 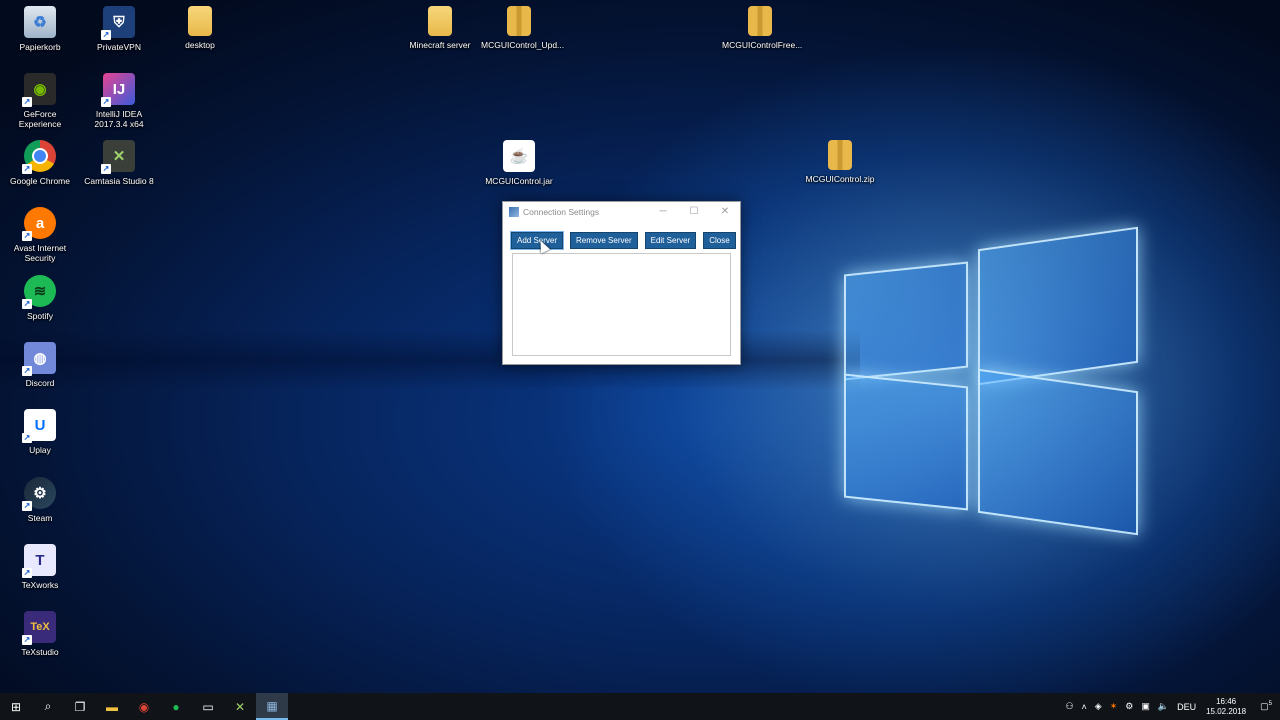 I want to click on taskbar-explorer: ▬, so click(x=112, y=706).